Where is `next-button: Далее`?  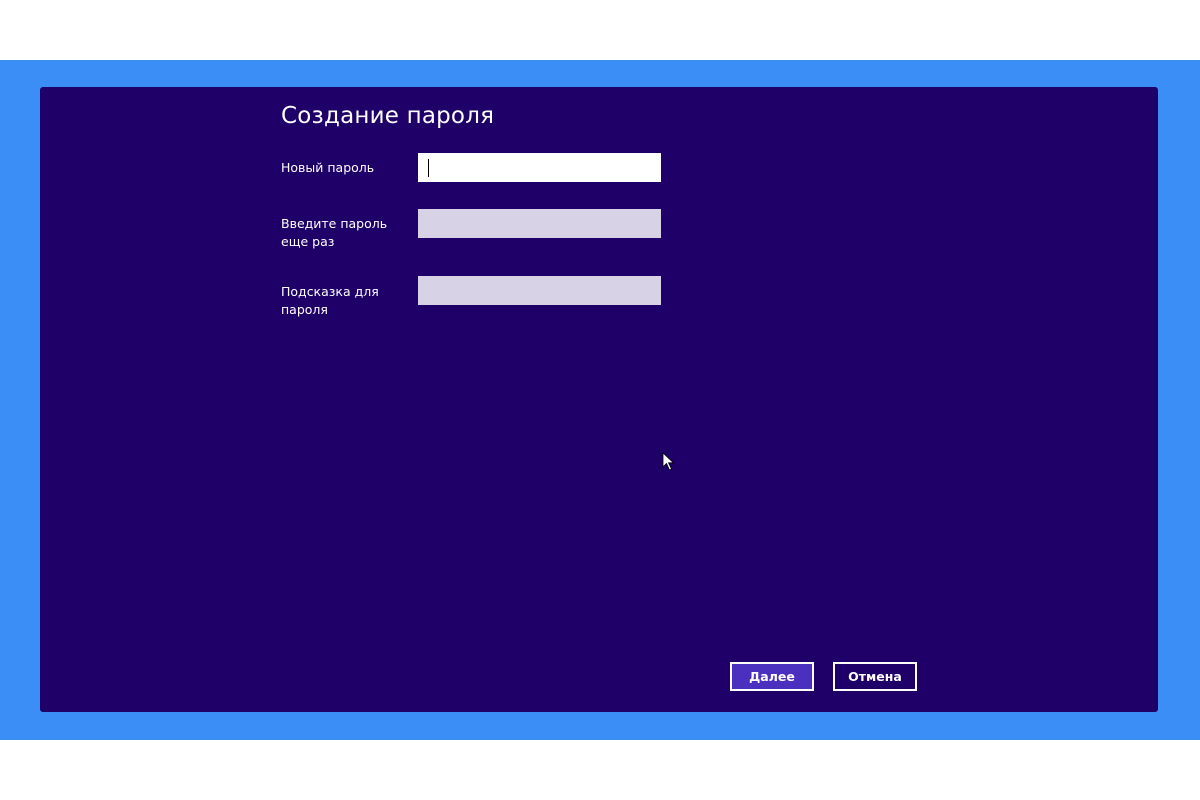
next-button: Далее is located at coordinates (772, 676).